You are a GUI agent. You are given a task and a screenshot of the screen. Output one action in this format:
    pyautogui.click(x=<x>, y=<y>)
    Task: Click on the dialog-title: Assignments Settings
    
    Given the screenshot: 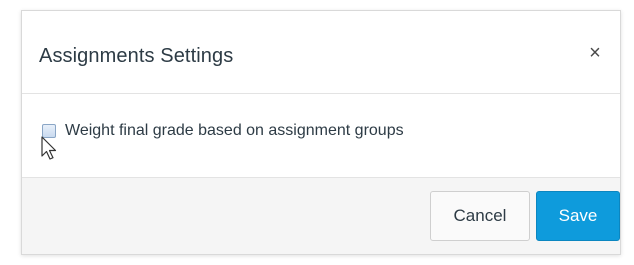 What is the action you would take?
    pyautogui.click(x=136, y=56)
    